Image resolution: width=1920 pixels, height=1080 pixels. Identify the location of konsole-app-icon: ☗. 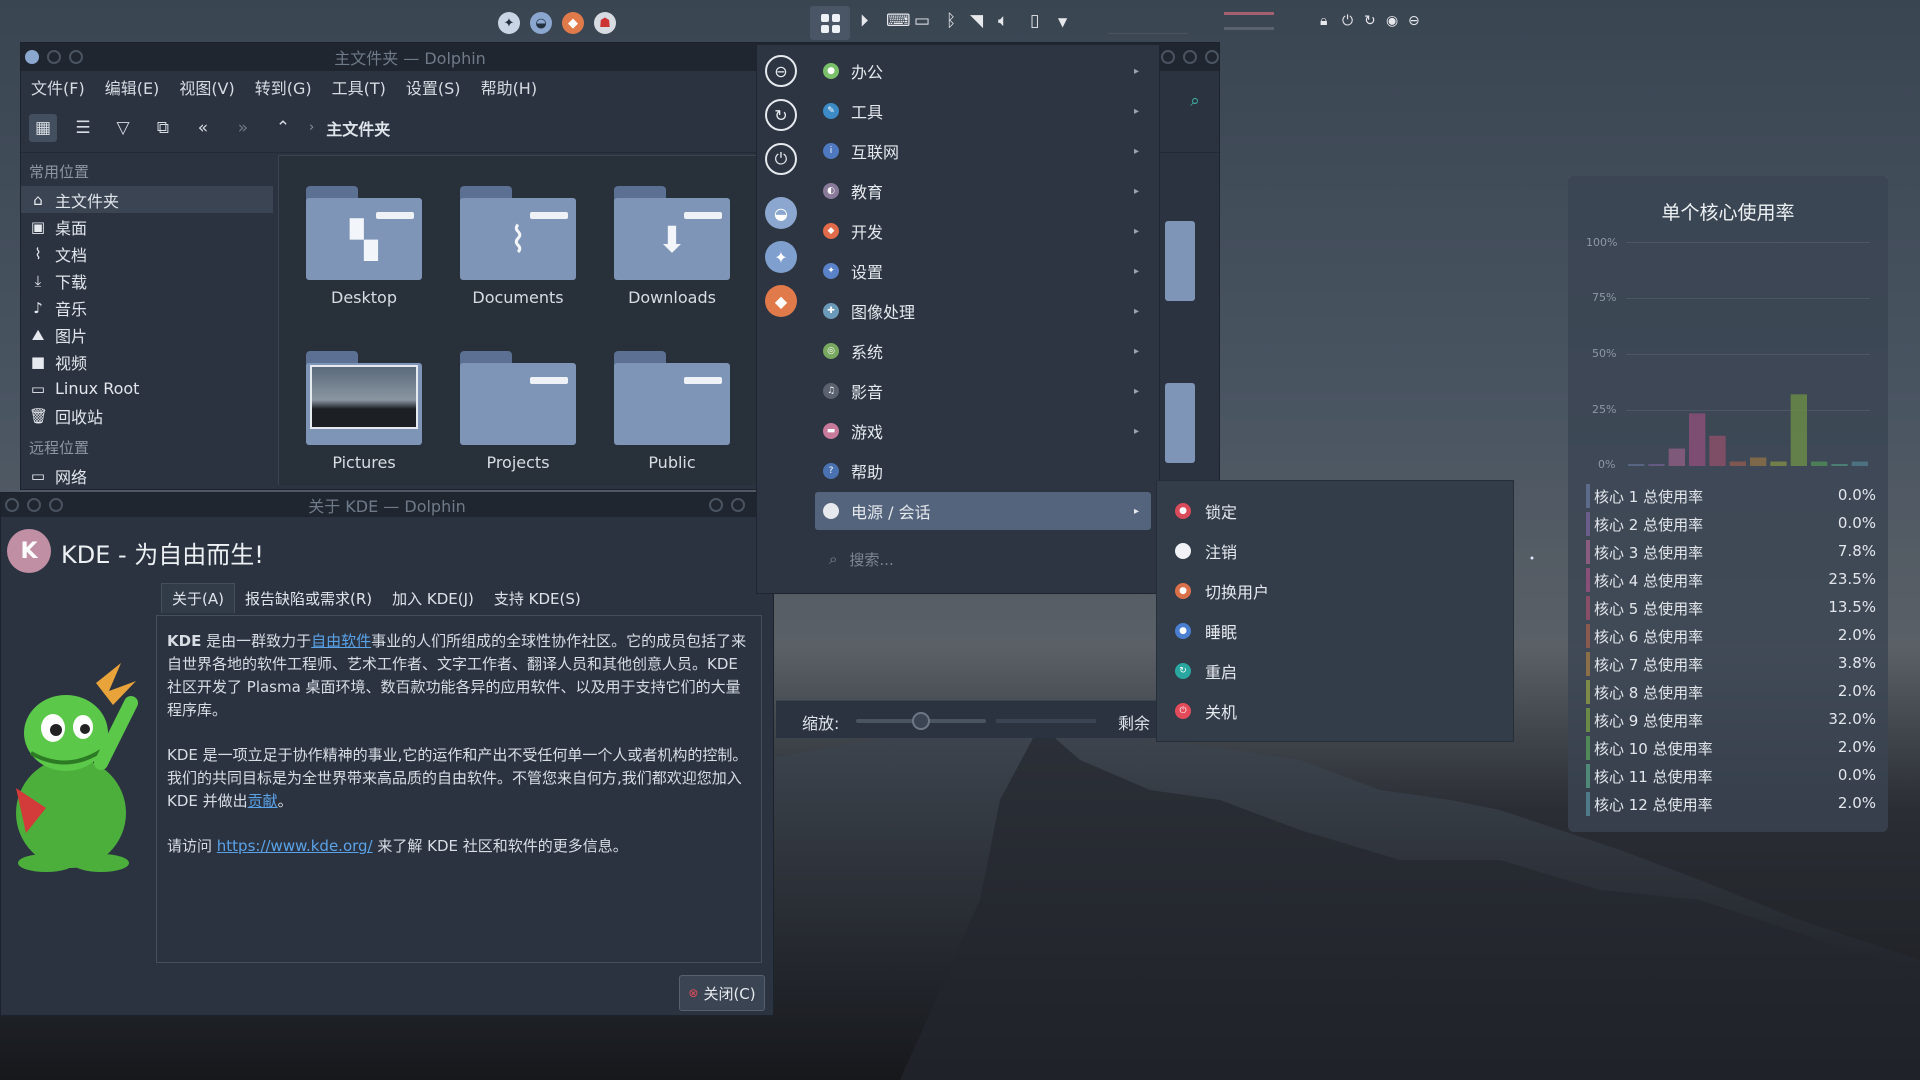
(605, 23).